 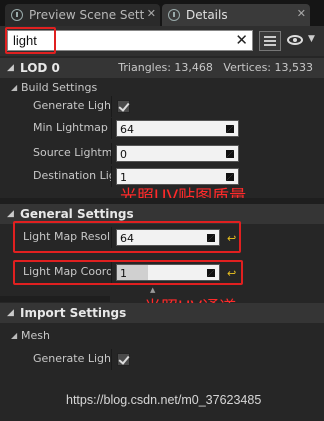 What do you see at coordinates (72, 358) in the screenshot?
I see `property-label: Generate Lightmap UVs` at bounding box center [72, 358].